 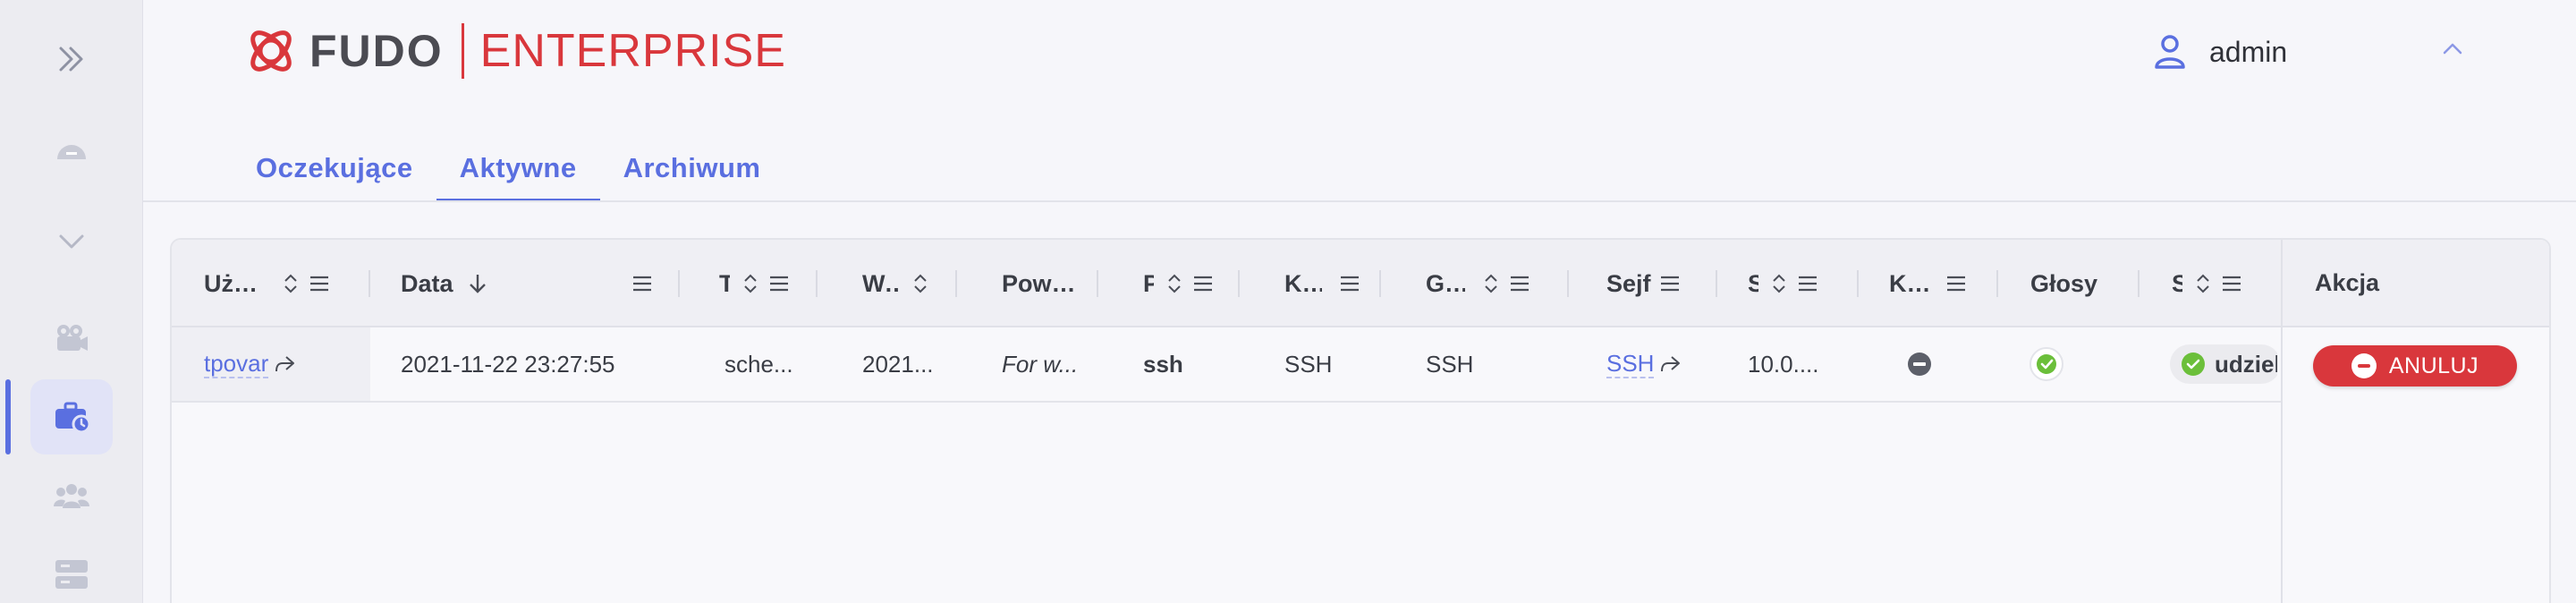 I want to click on users-icon, so click(x=71, y=496).